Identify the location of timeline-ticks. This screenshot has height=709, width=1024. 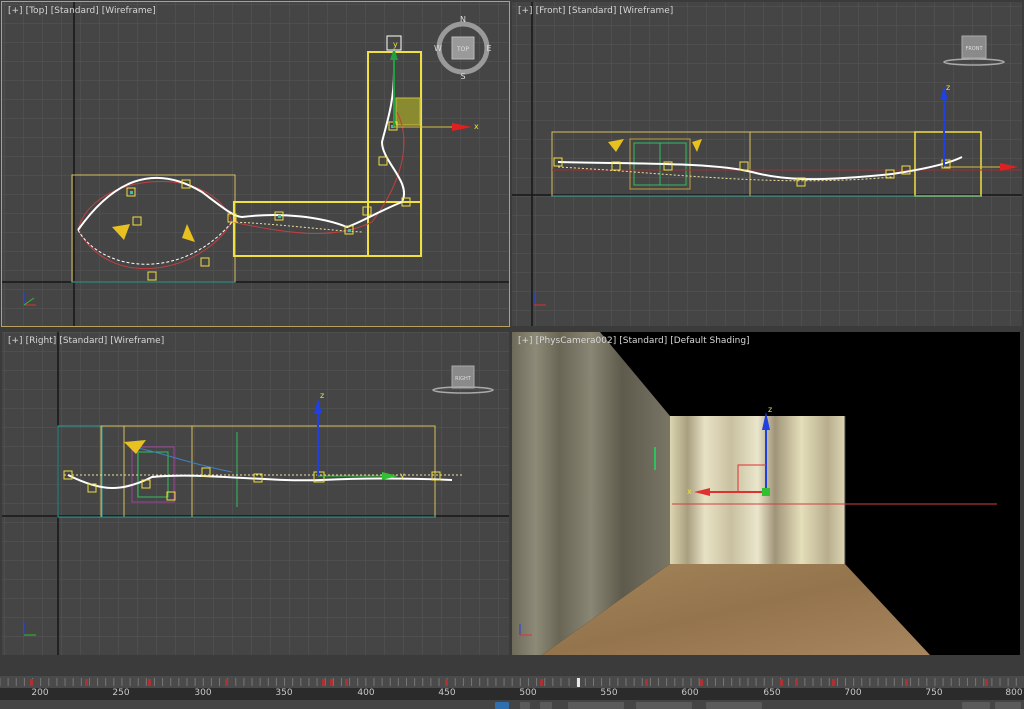
(512, 682).